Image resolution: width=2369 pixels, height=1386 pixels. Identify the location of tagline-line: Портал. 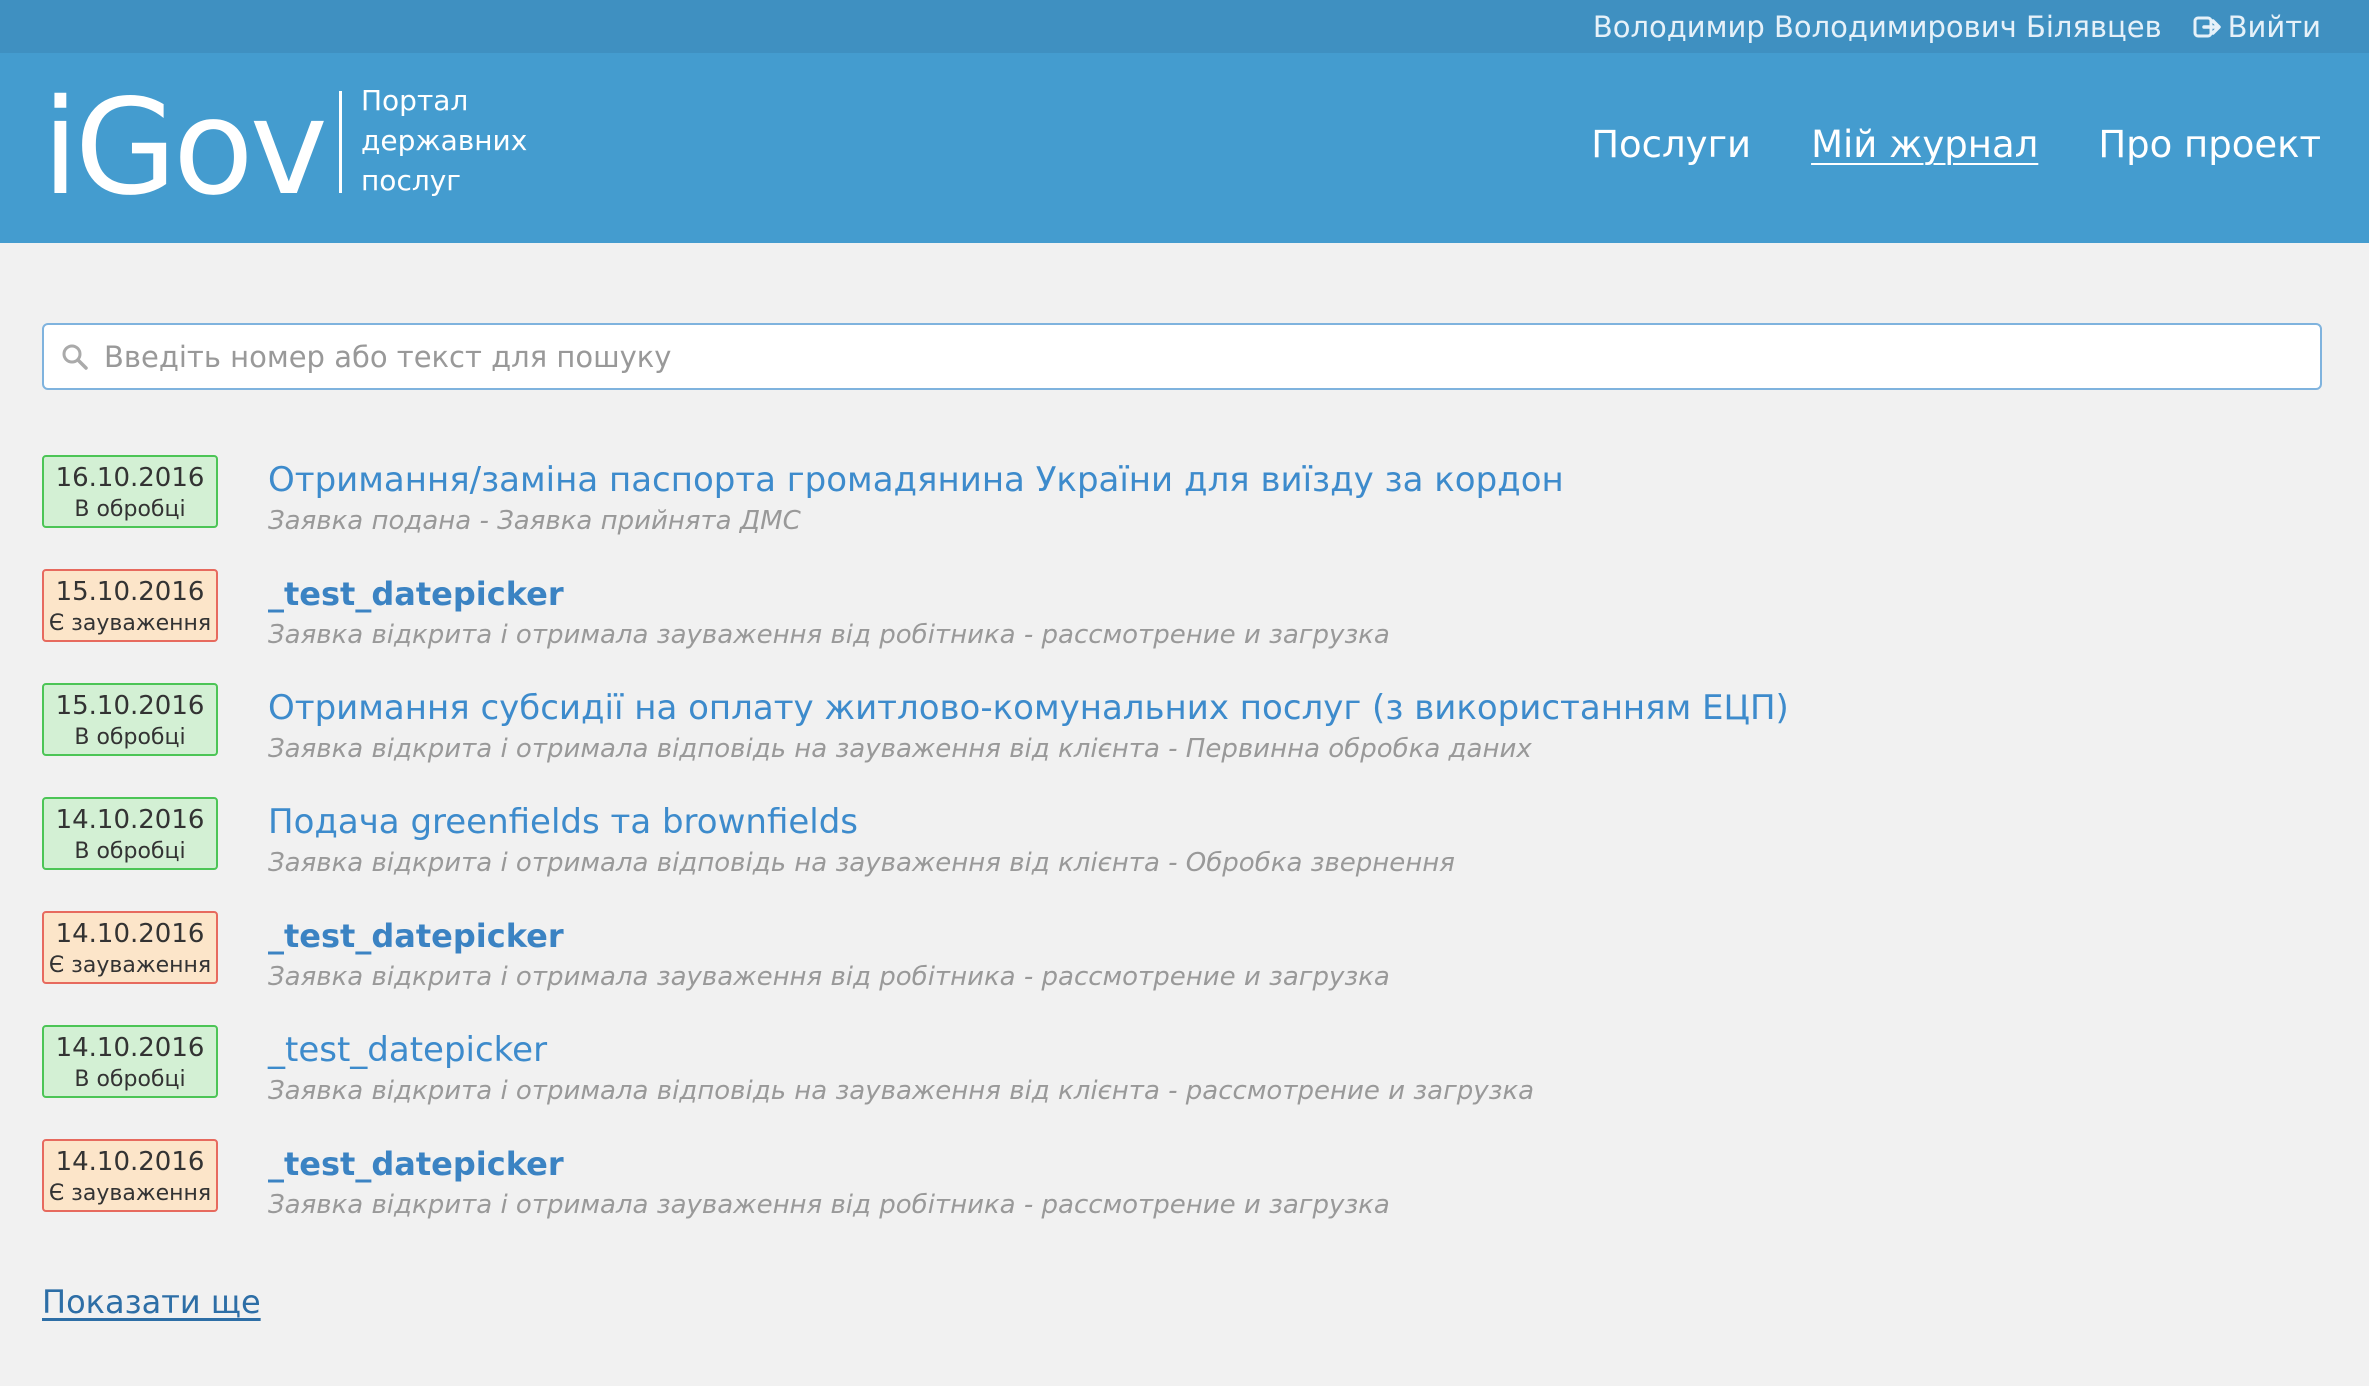
(415, 100).